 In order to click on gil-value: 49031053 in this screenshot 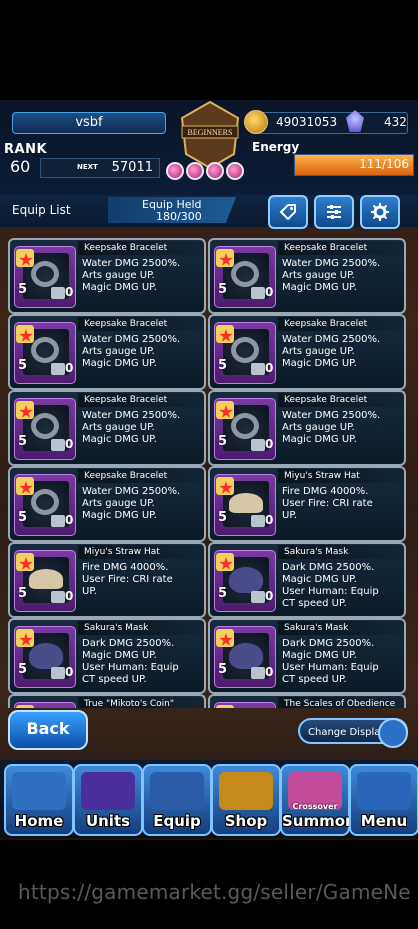, I will do `click(307, 122)`.